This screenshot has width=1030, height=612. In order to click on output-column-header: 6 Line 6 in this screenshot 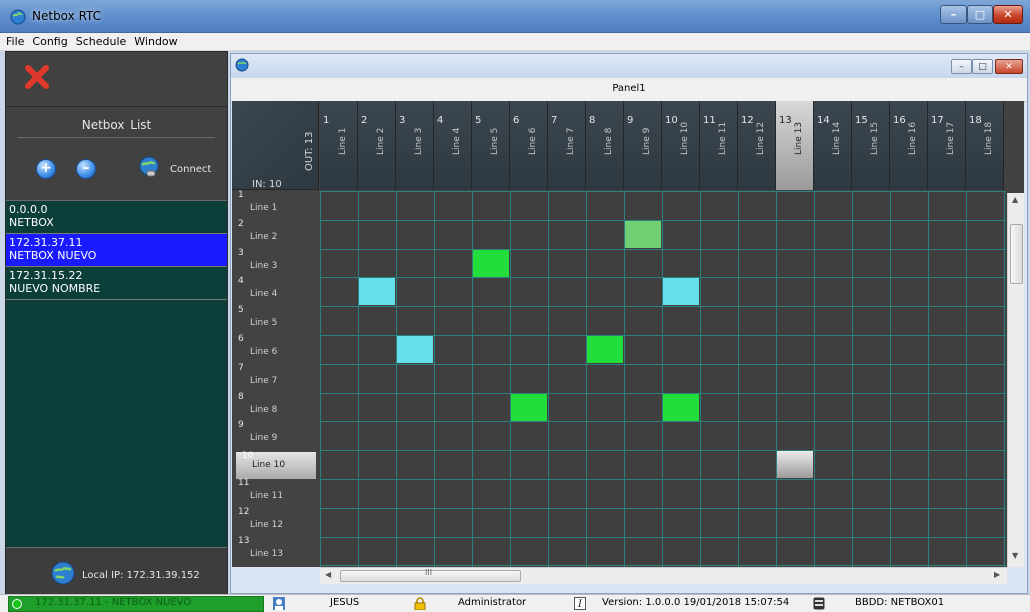, I will do `click(529, 145)`.